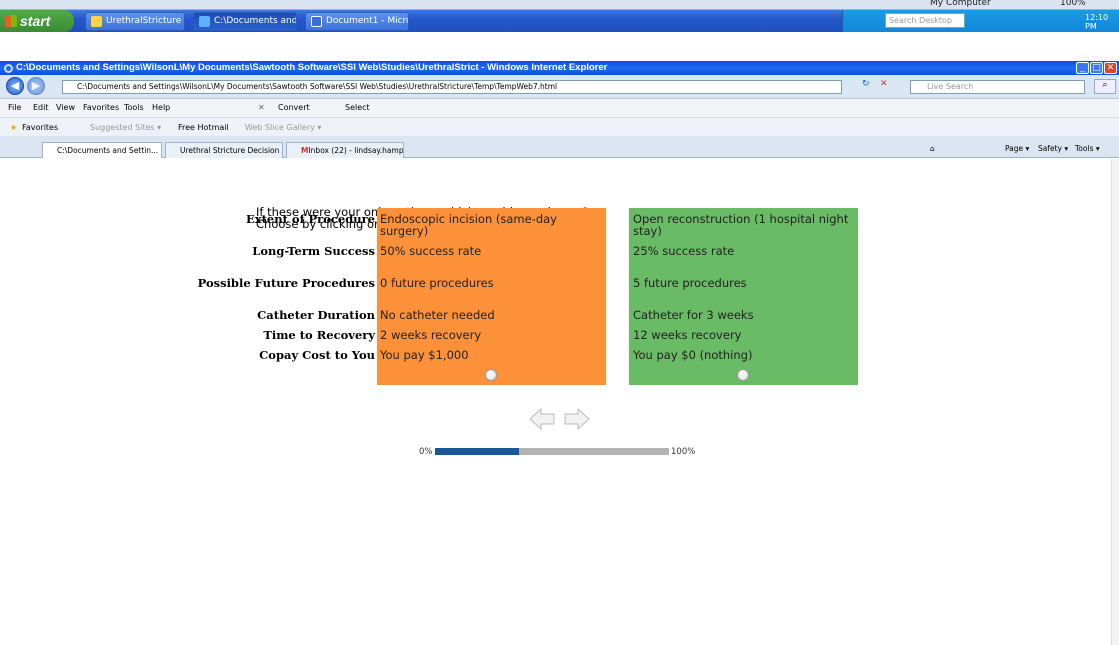 The width and height of the screenshot is (1119, 645). What do you see at coordinates (542, 419) in the screenshot?
I see `previous-arrow-icon` at bounding box center [542, 419].